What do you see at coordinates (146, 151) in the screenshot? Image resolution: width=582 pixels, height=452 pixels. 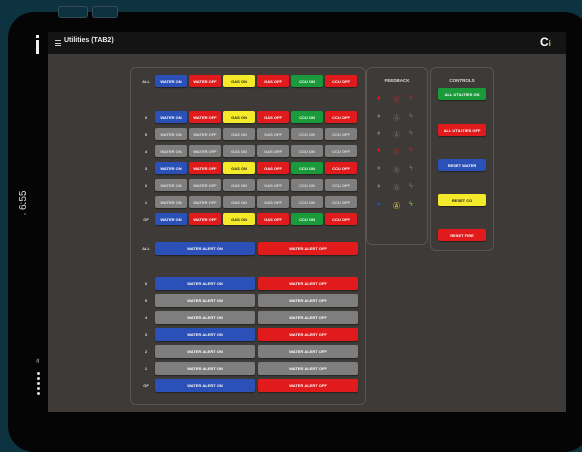 I see `row-label: 4` at bounding box center [146, 151].